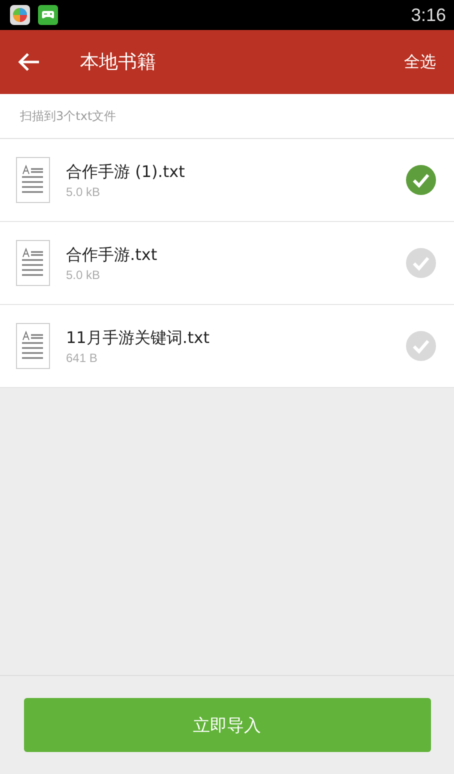 The image size is (454, 774). Describe the element at coordinates (29, 62) in the screenshot. I see `back-arrow-icon` at that location.